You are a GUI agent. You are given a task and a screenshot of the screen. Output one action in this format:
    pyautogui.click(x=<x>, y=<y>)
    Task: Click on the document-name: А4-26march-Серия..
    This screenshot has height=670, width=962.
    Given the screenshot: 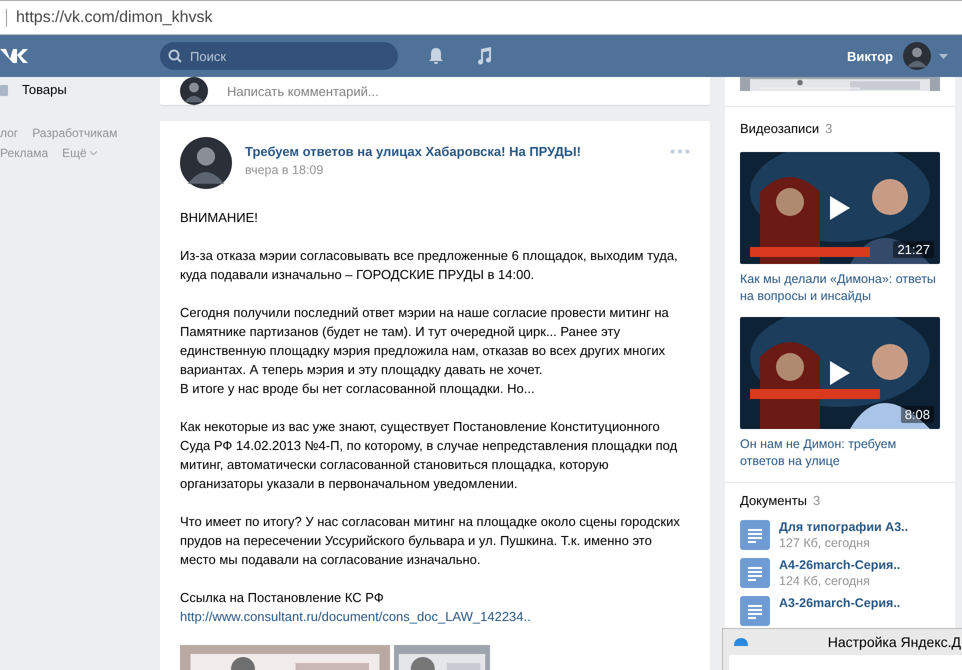 What is the action you would take?
    pyautogui.click(x=839, y=565)
    